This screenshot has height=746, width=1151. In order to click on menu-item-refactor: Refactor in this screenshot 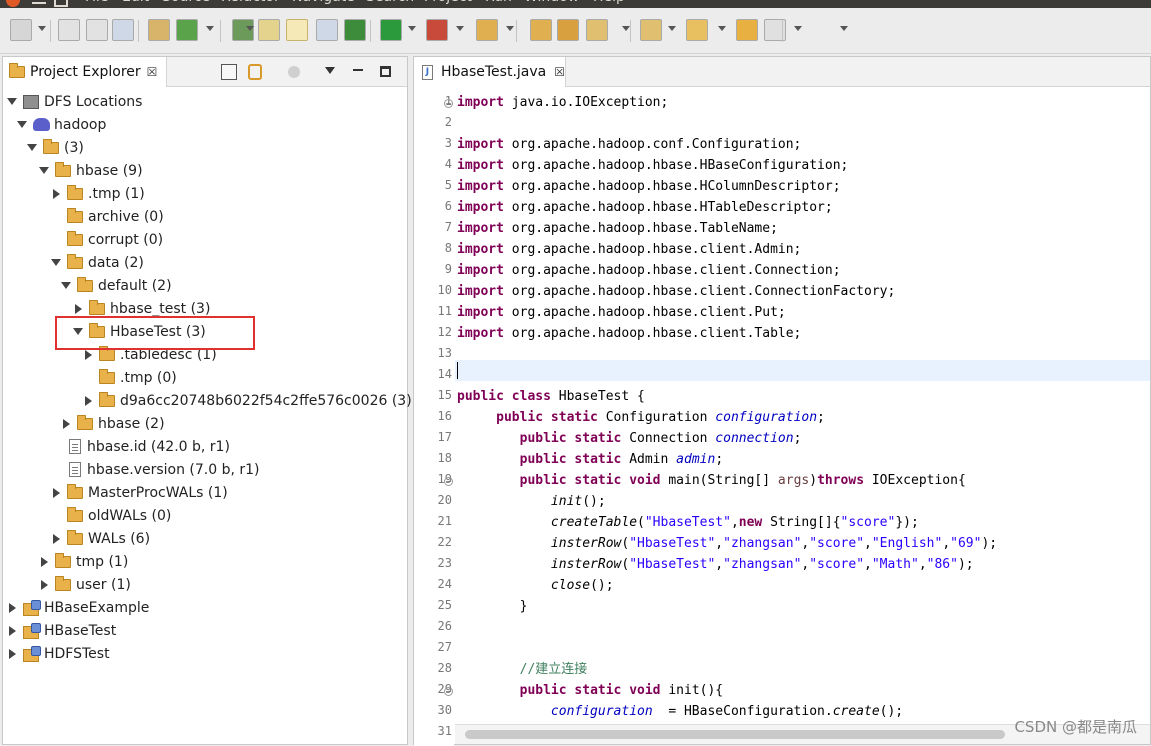, I will do `click(250, 2)`.